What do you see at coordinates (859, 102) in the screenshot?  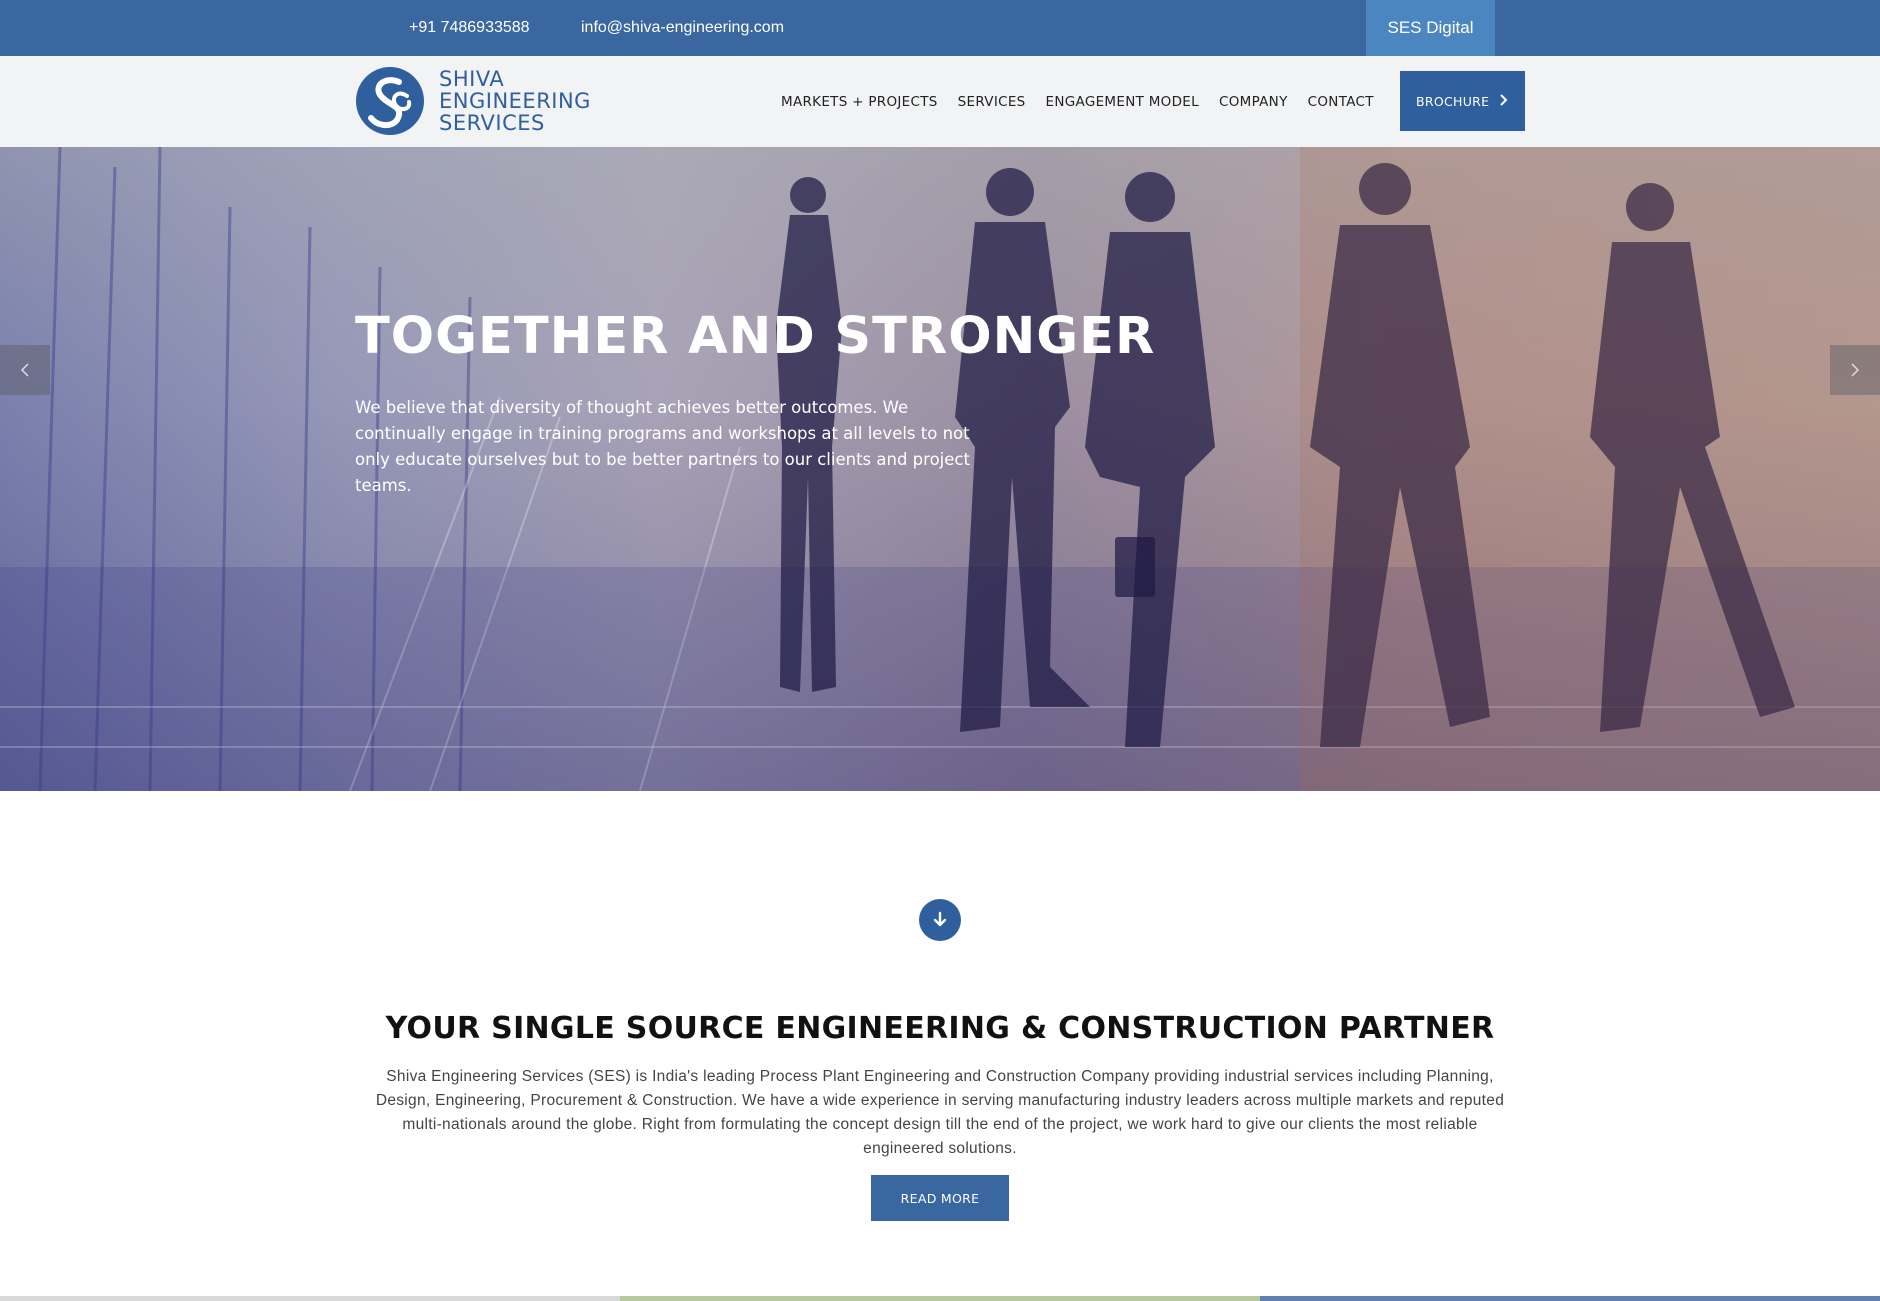 I see `nav-item-markets-projects: MARKETS + PROJECTS` at bounding box center [859, 102].